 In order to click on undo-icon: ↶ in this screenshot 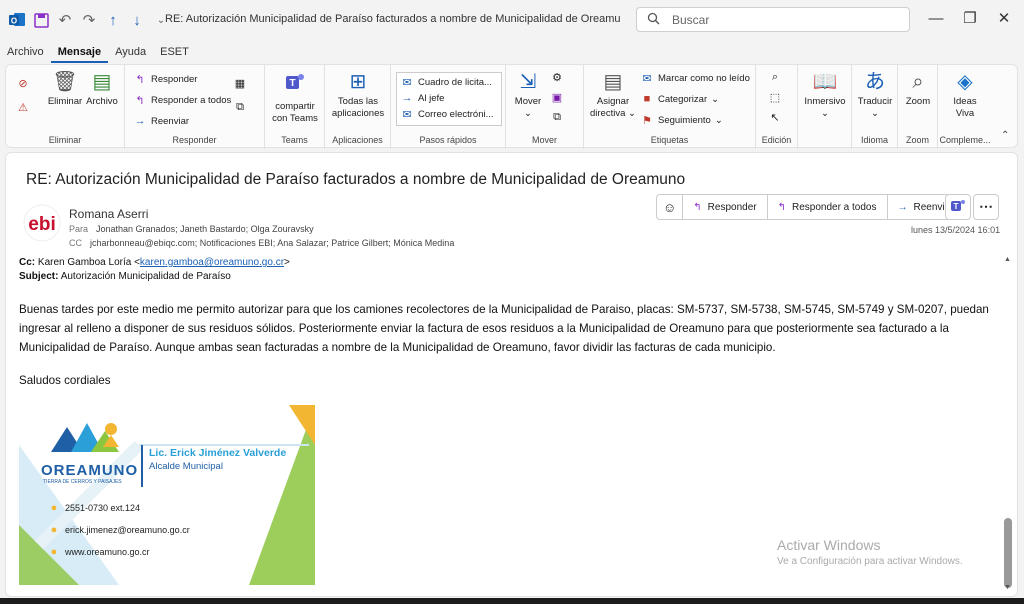, I will do `click(65, 20)`.